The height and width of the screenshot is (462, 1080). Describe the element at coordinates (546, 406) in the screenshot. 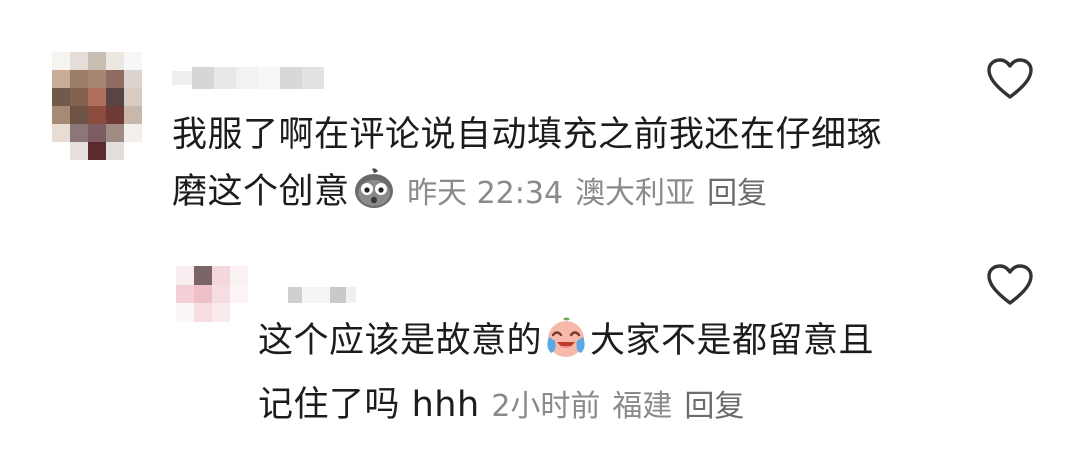

I see `reply-time: 2小时前` at that location.